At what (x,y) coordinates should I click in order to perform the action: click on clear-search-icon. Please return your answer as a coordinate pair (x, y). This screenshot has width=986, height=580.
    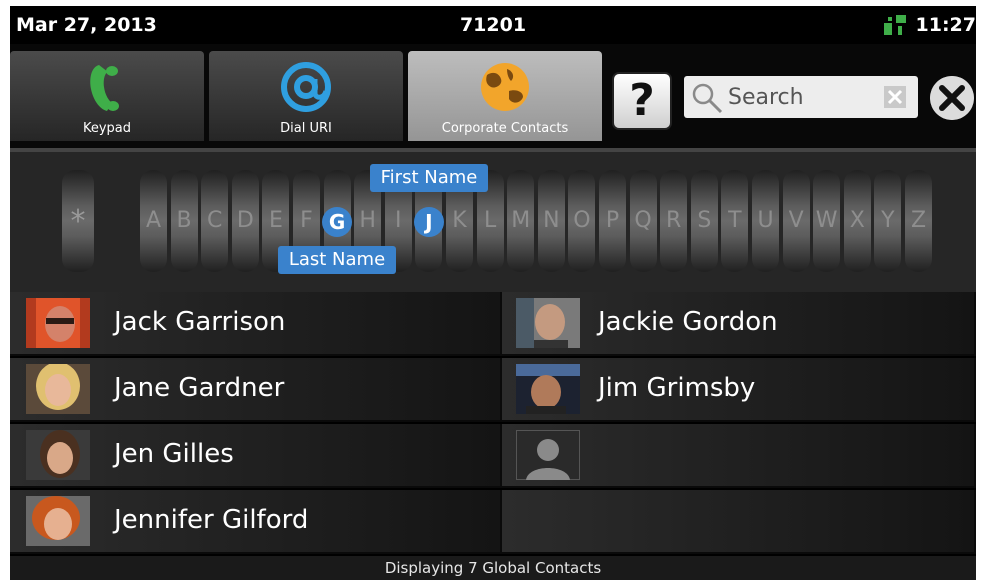
    Looking at the image, I should click on (895, 97).